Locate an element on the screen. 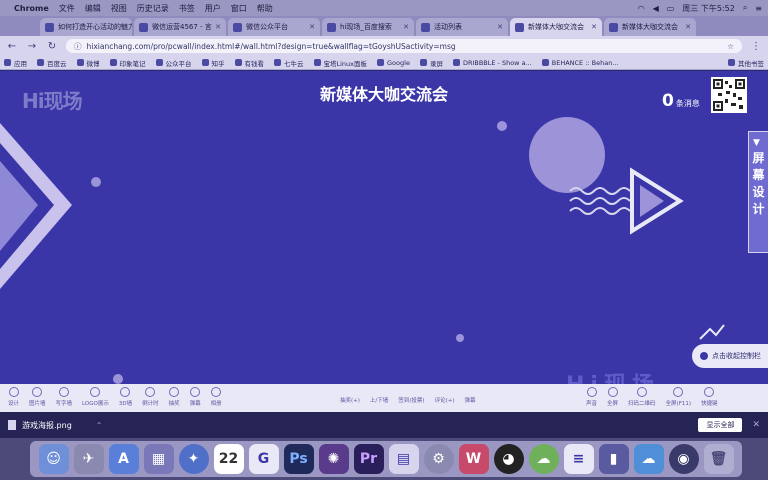  page-info-icon: ⓘ is located at coordinates (78, 46).